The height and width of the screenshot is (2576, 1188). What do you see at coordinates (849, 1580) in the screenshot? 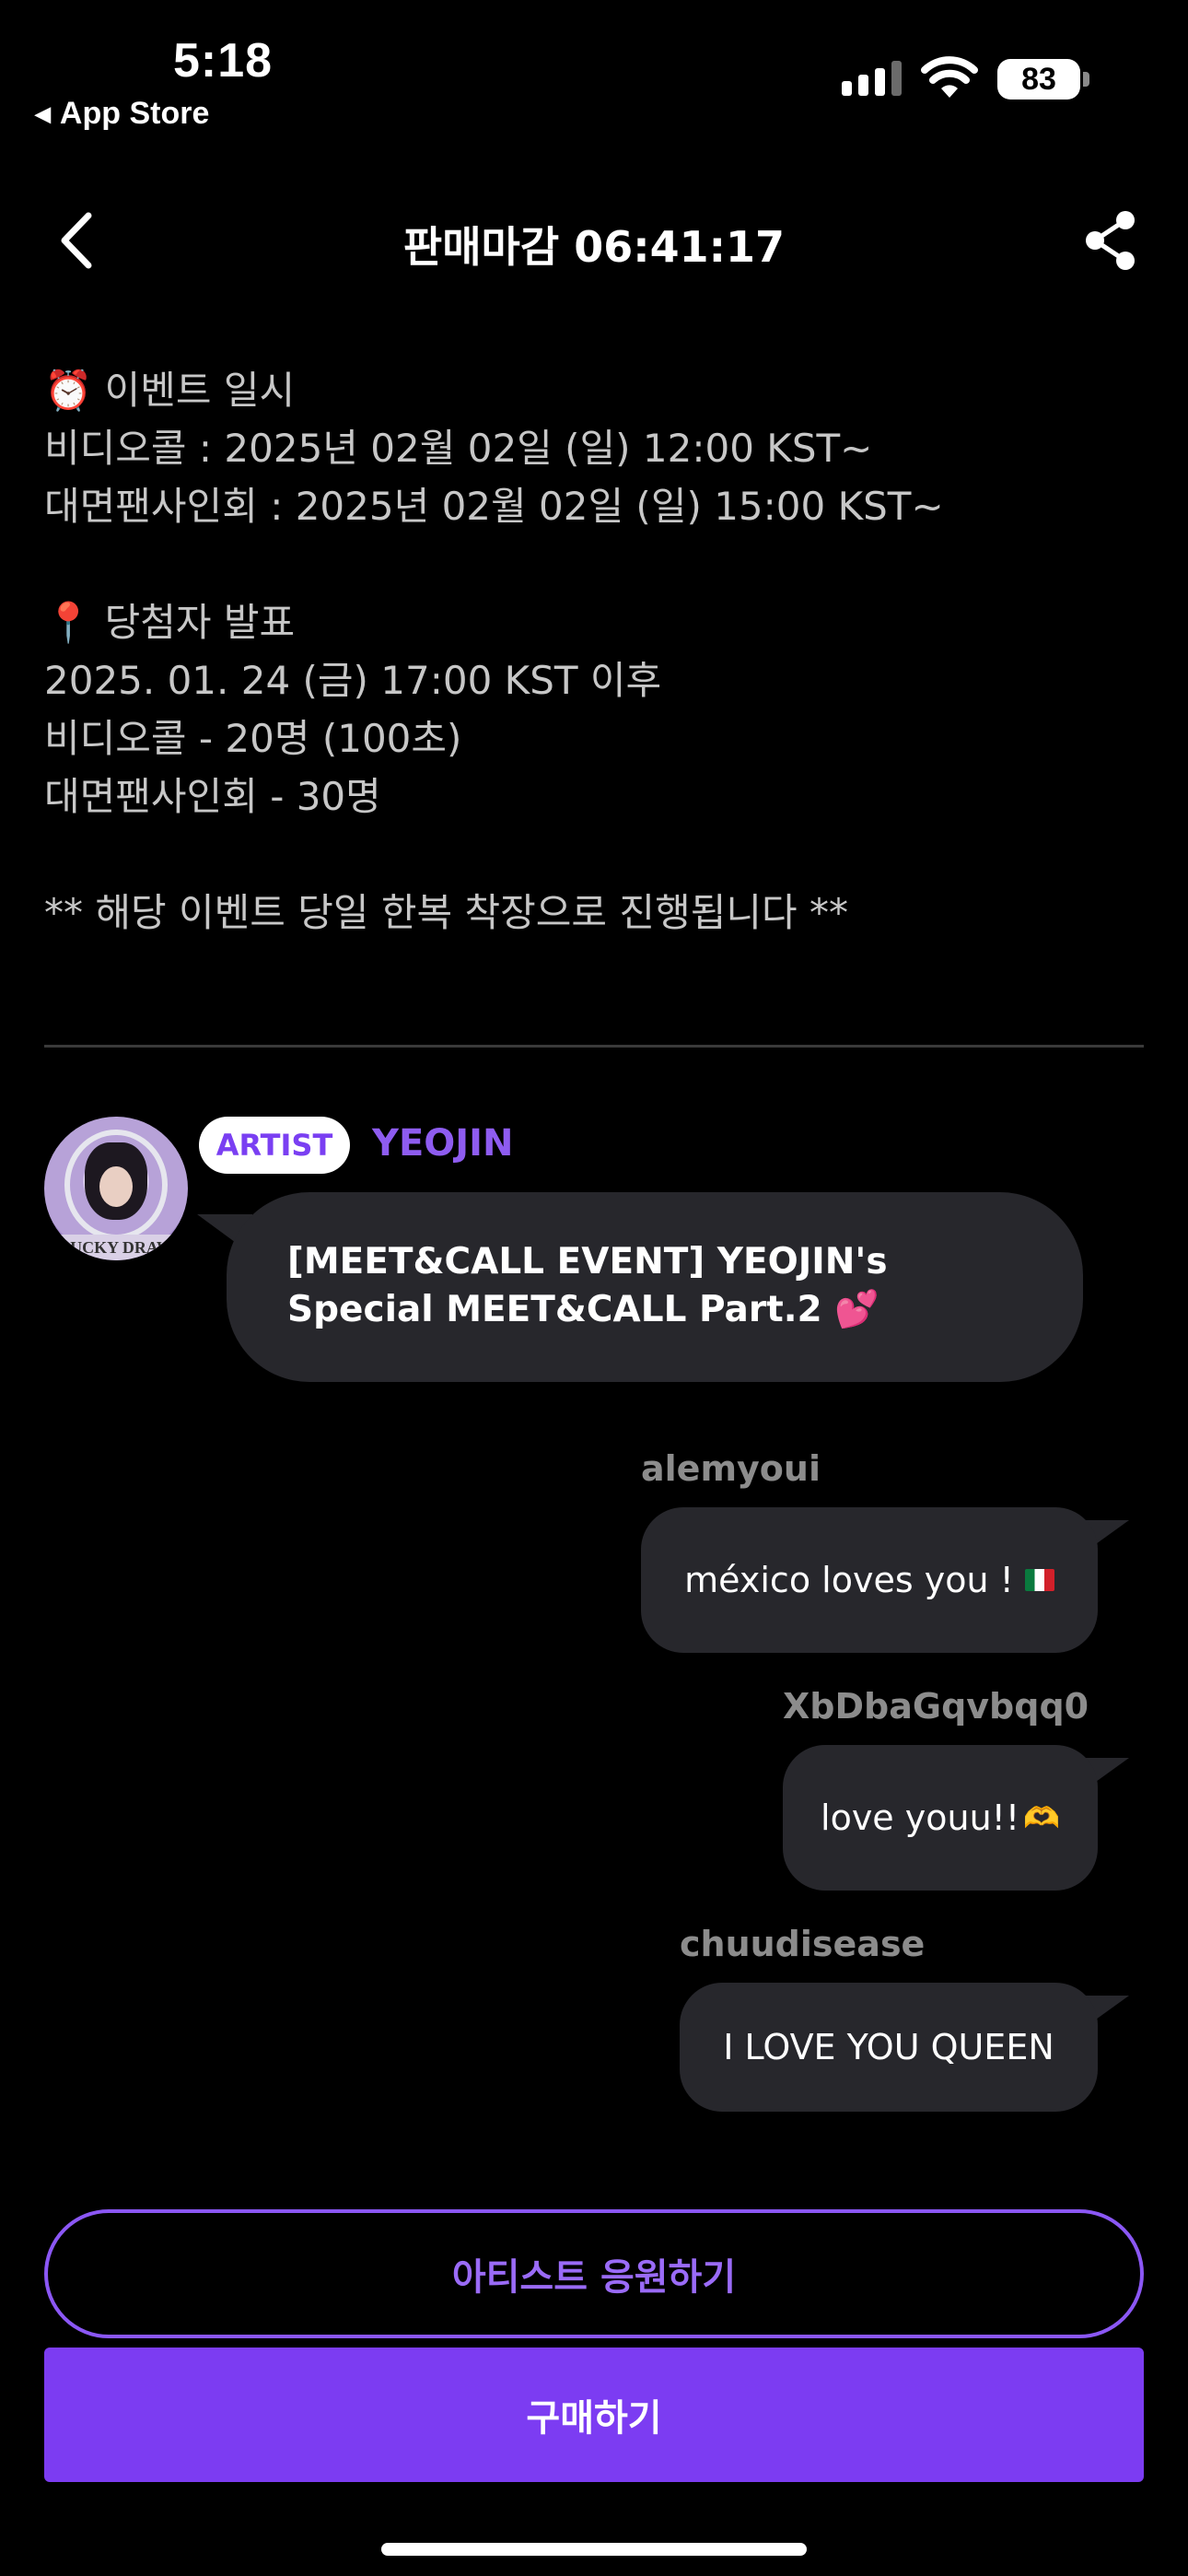
I see `fan-message-text: méxico loves you !` at bounding box center [849, 1580].